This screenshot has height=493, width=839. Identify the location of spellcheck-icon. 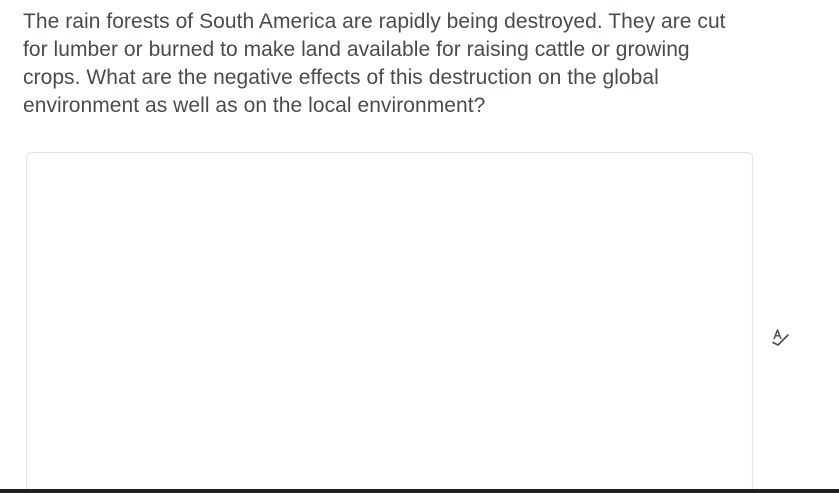
(780, 337).